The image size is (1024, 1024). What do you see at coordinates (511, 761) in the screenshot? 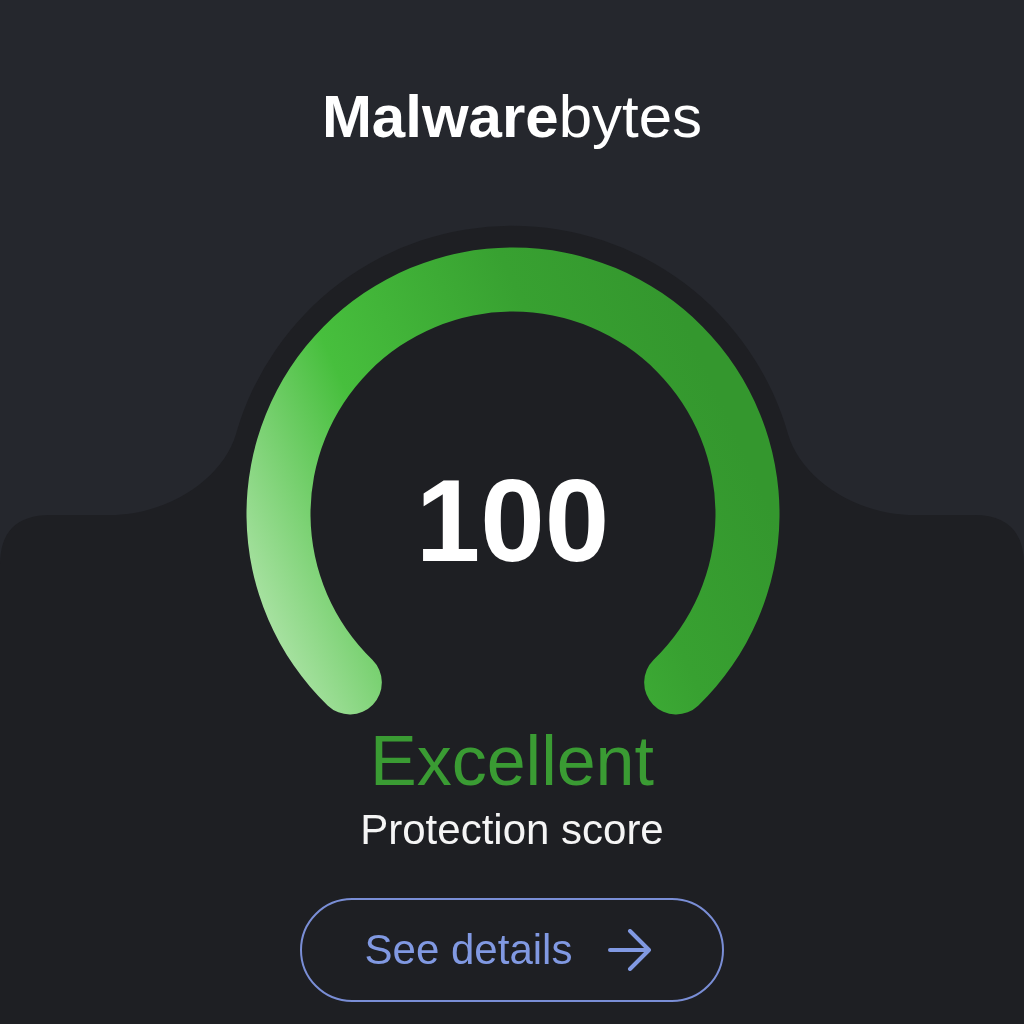
I see `rating-label: Excellent` at bounding box center [511, 761].